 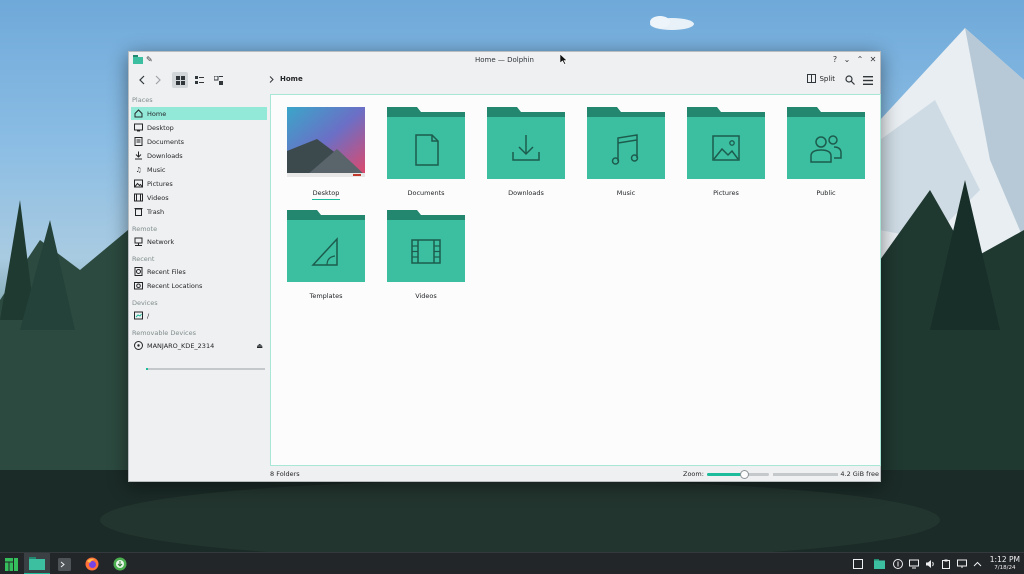 What do you see at coordinates (326, 260) in the screenshot?
I see `folder-item: Templates` at bounding box center [326, 260].